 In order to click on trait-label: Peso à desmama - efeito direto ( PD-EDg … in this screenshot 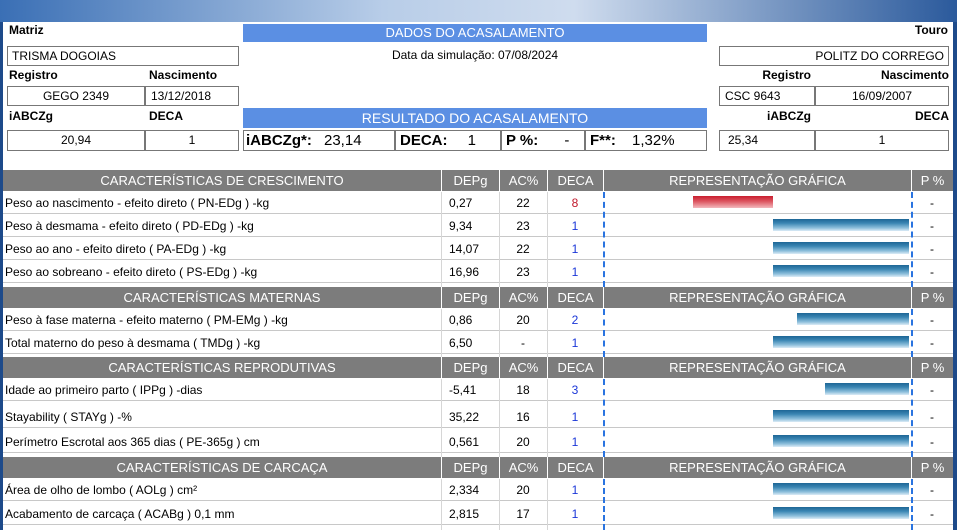, I will do `click(129, 226)`.